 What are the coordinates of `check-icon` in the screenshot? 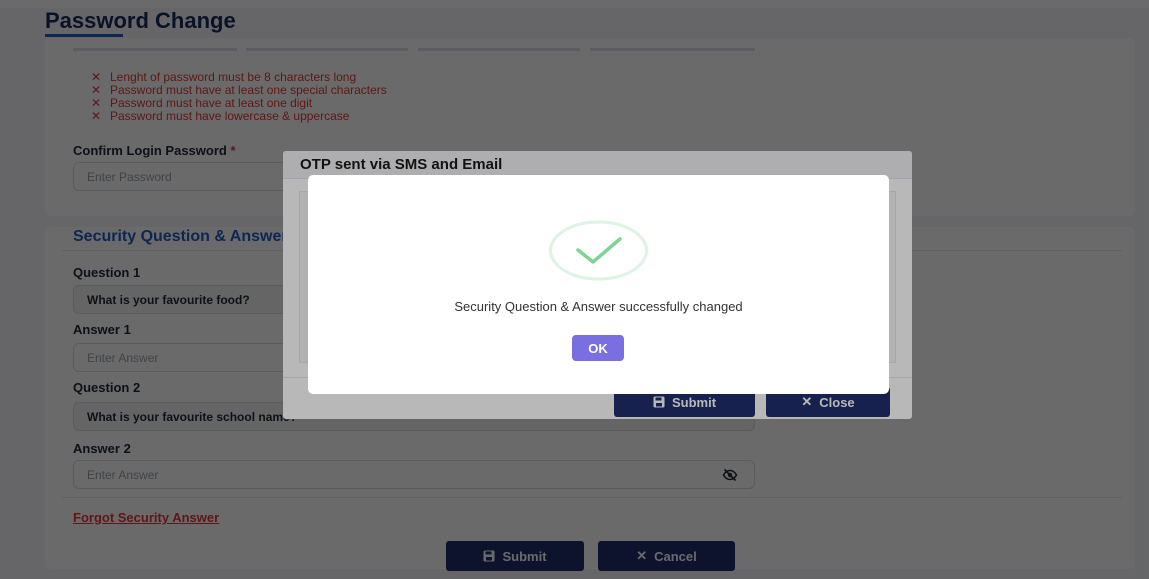 It's located at (598, 250).